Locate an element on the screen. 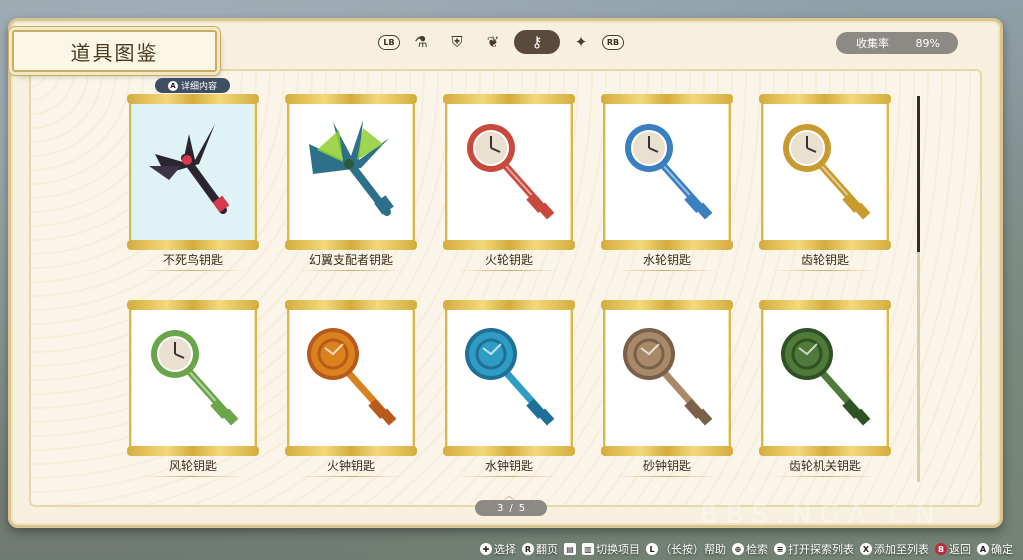 The image size is (1023, 560). hint-item: L （长按）帮助 is located at coordinates (686, 549).